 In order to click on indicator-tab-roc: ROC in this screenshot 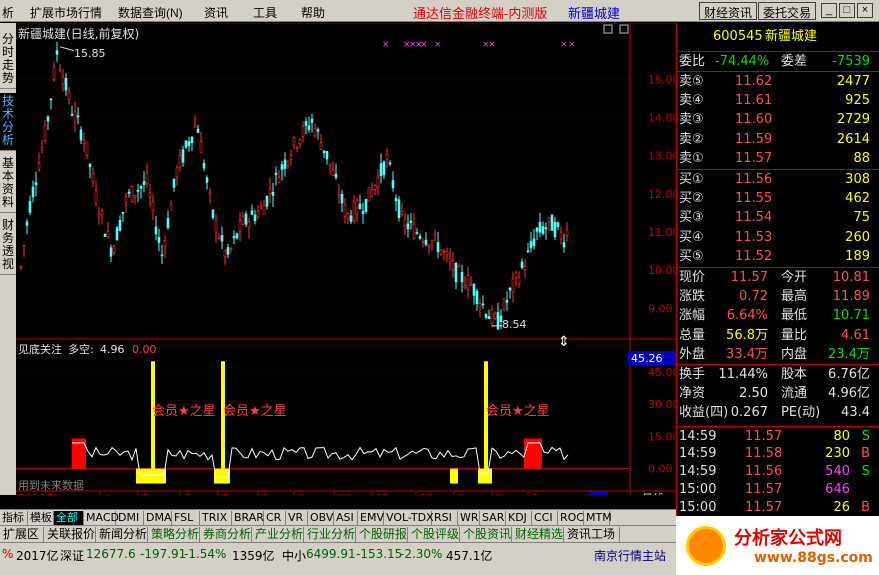, I will do `click(571, 518)`.